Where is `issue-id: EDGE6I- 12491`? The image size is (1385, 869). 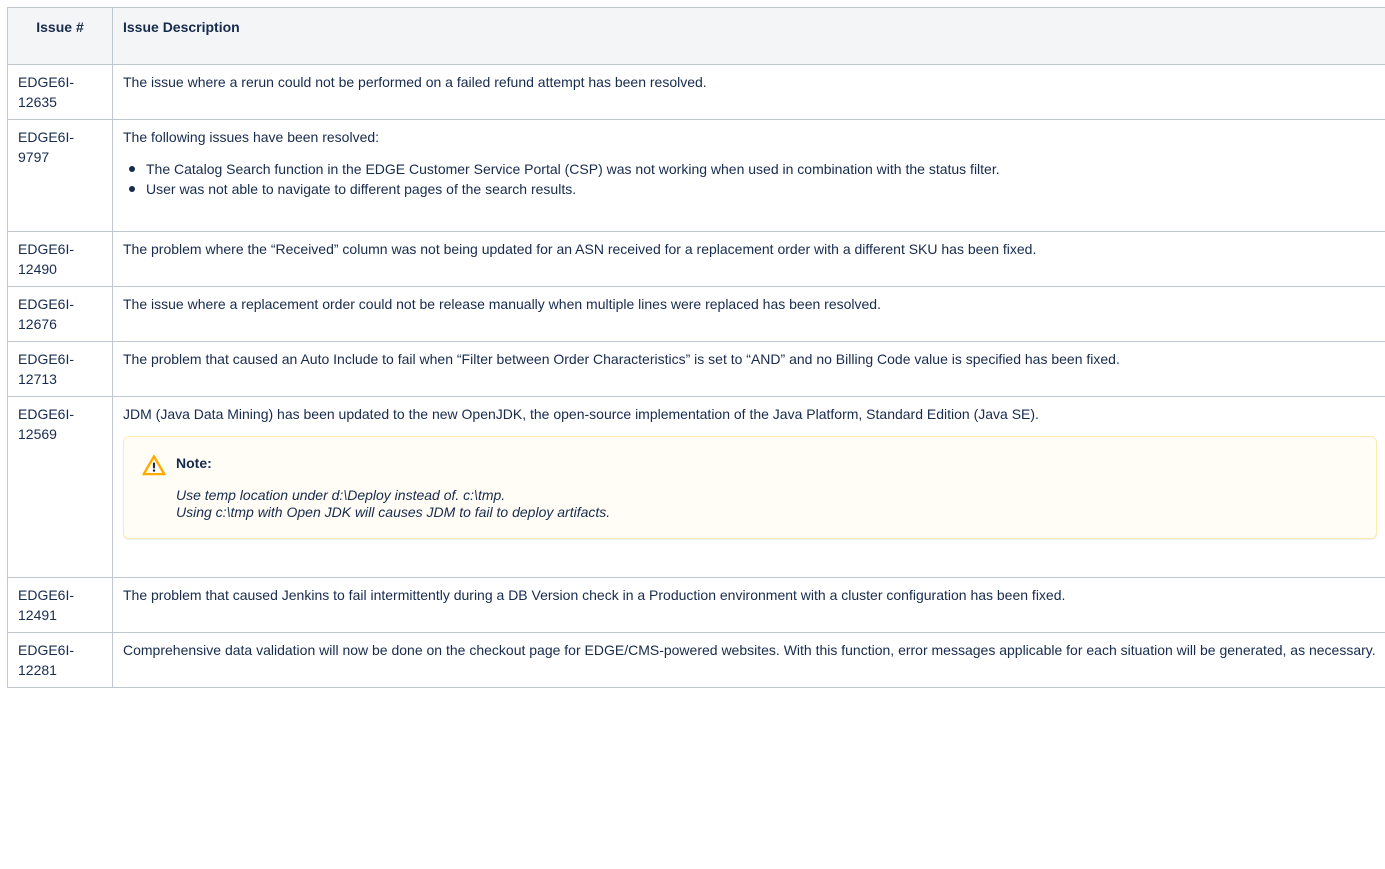 issue-id: EDGE6I- 12491 is located at coordinates (60, 605).